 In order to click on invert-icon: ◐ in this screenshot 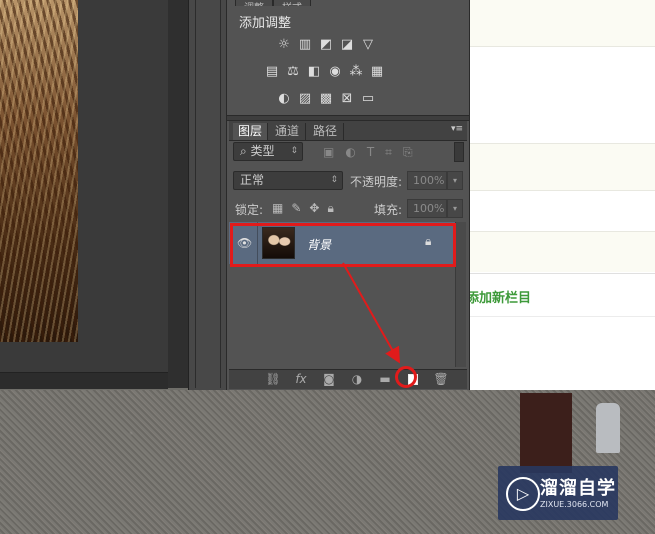, I will do `click(284, 99)`.